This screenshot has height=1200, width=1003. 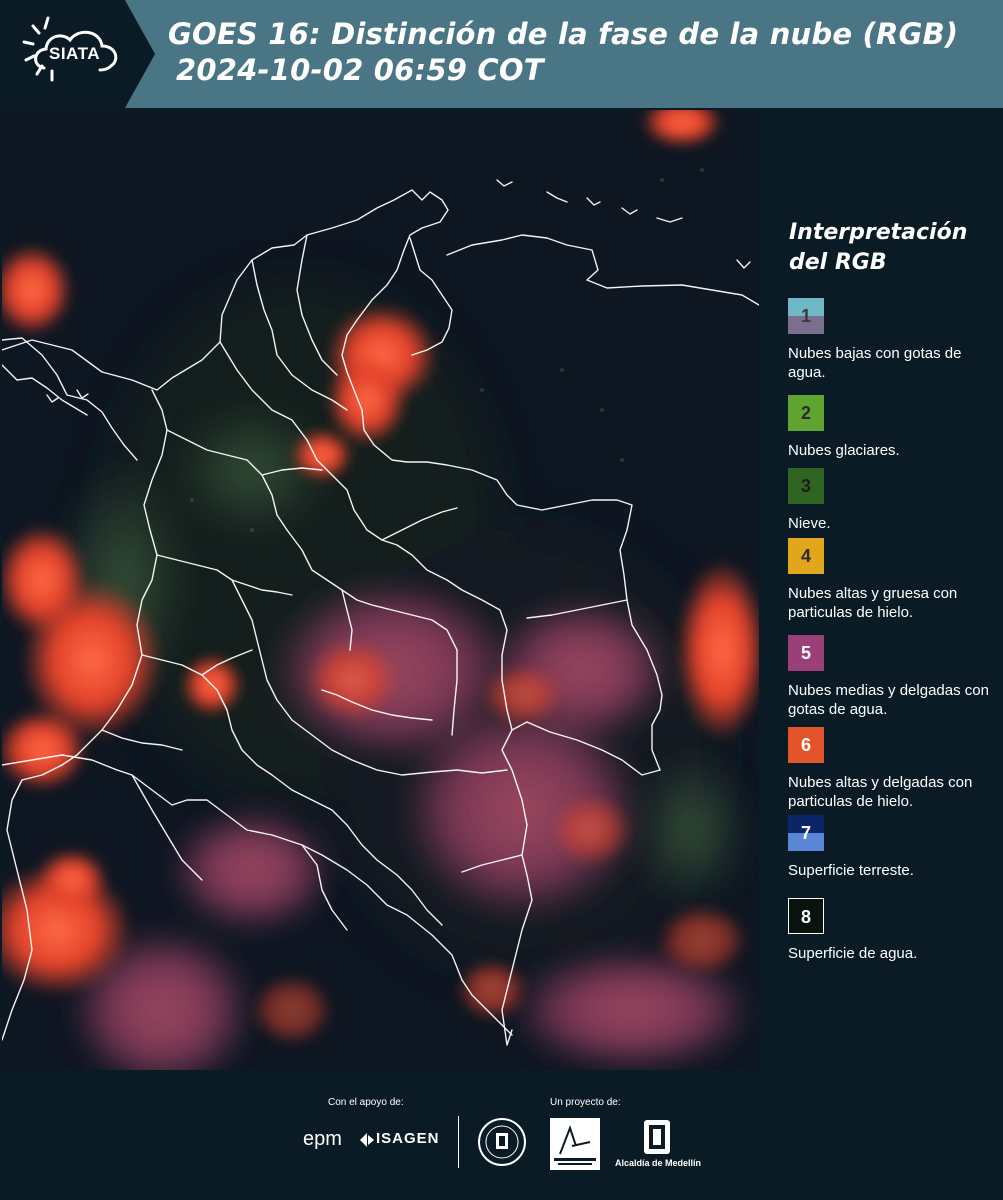 What do you see at coordinates (844, 450) in the screenshot?
I see `legend-label: Nubes glaciares.` at bounding box center [844, 450].